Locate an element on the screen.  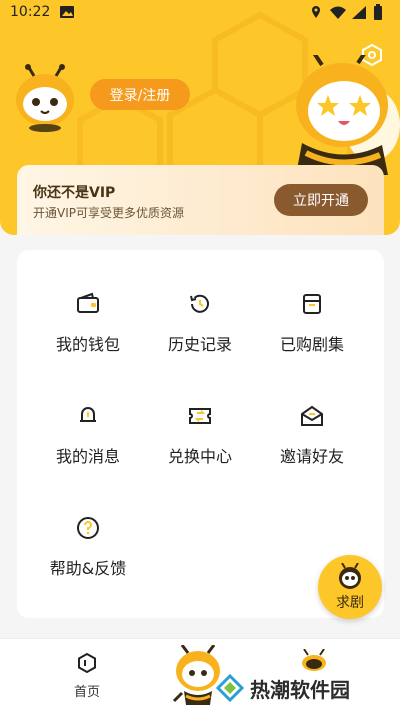
wifi-icon is located at coordinates (338, 12).